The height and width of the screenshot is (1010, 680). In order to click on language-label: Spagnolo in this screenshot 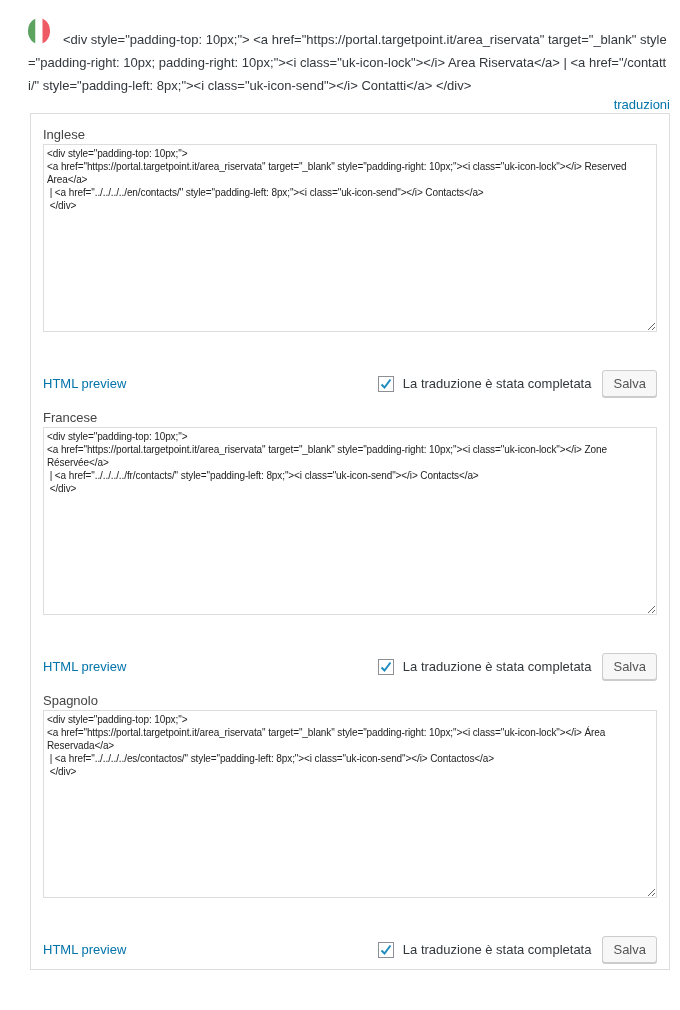, I will do `click(71, 701)`.